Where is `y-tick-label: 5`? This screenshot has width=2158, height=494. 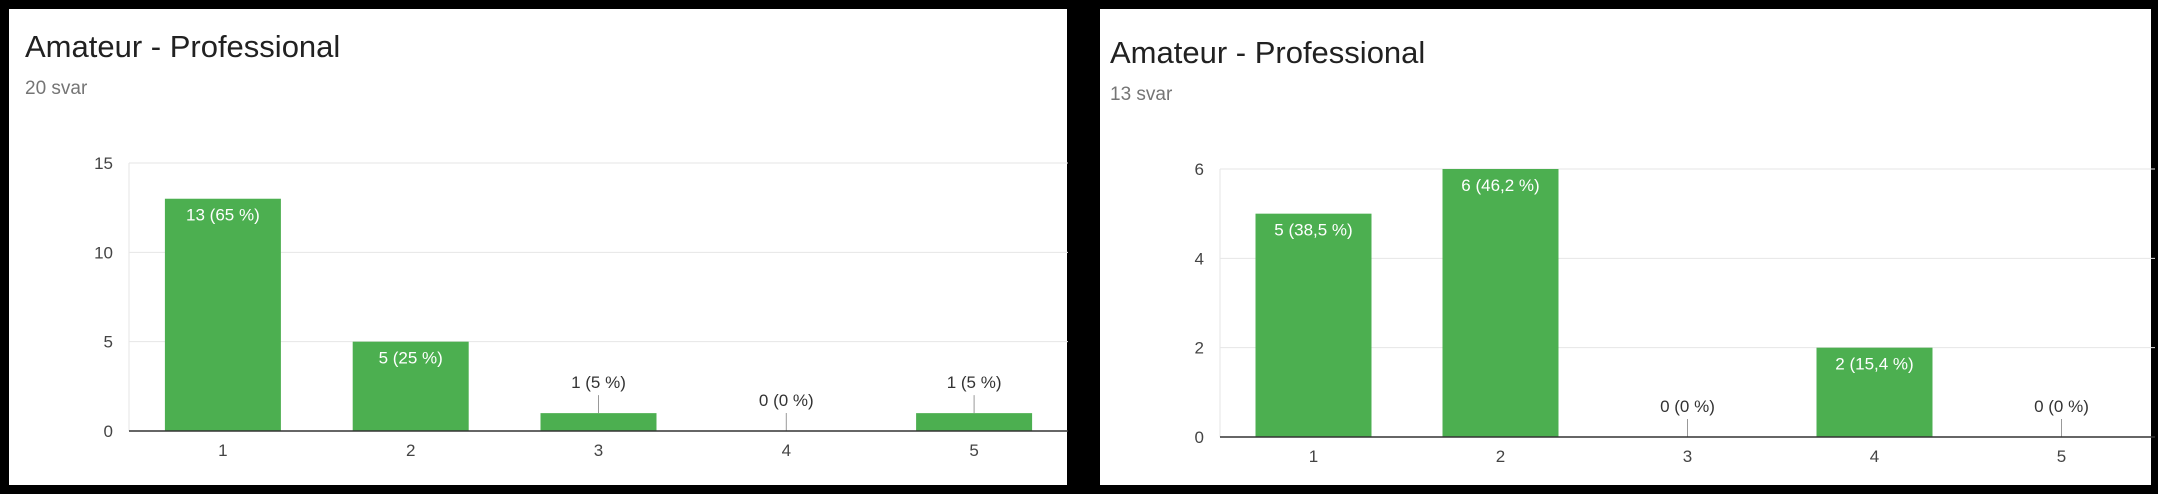
y-tick-label: 5 is located at coordinates (108, 342).